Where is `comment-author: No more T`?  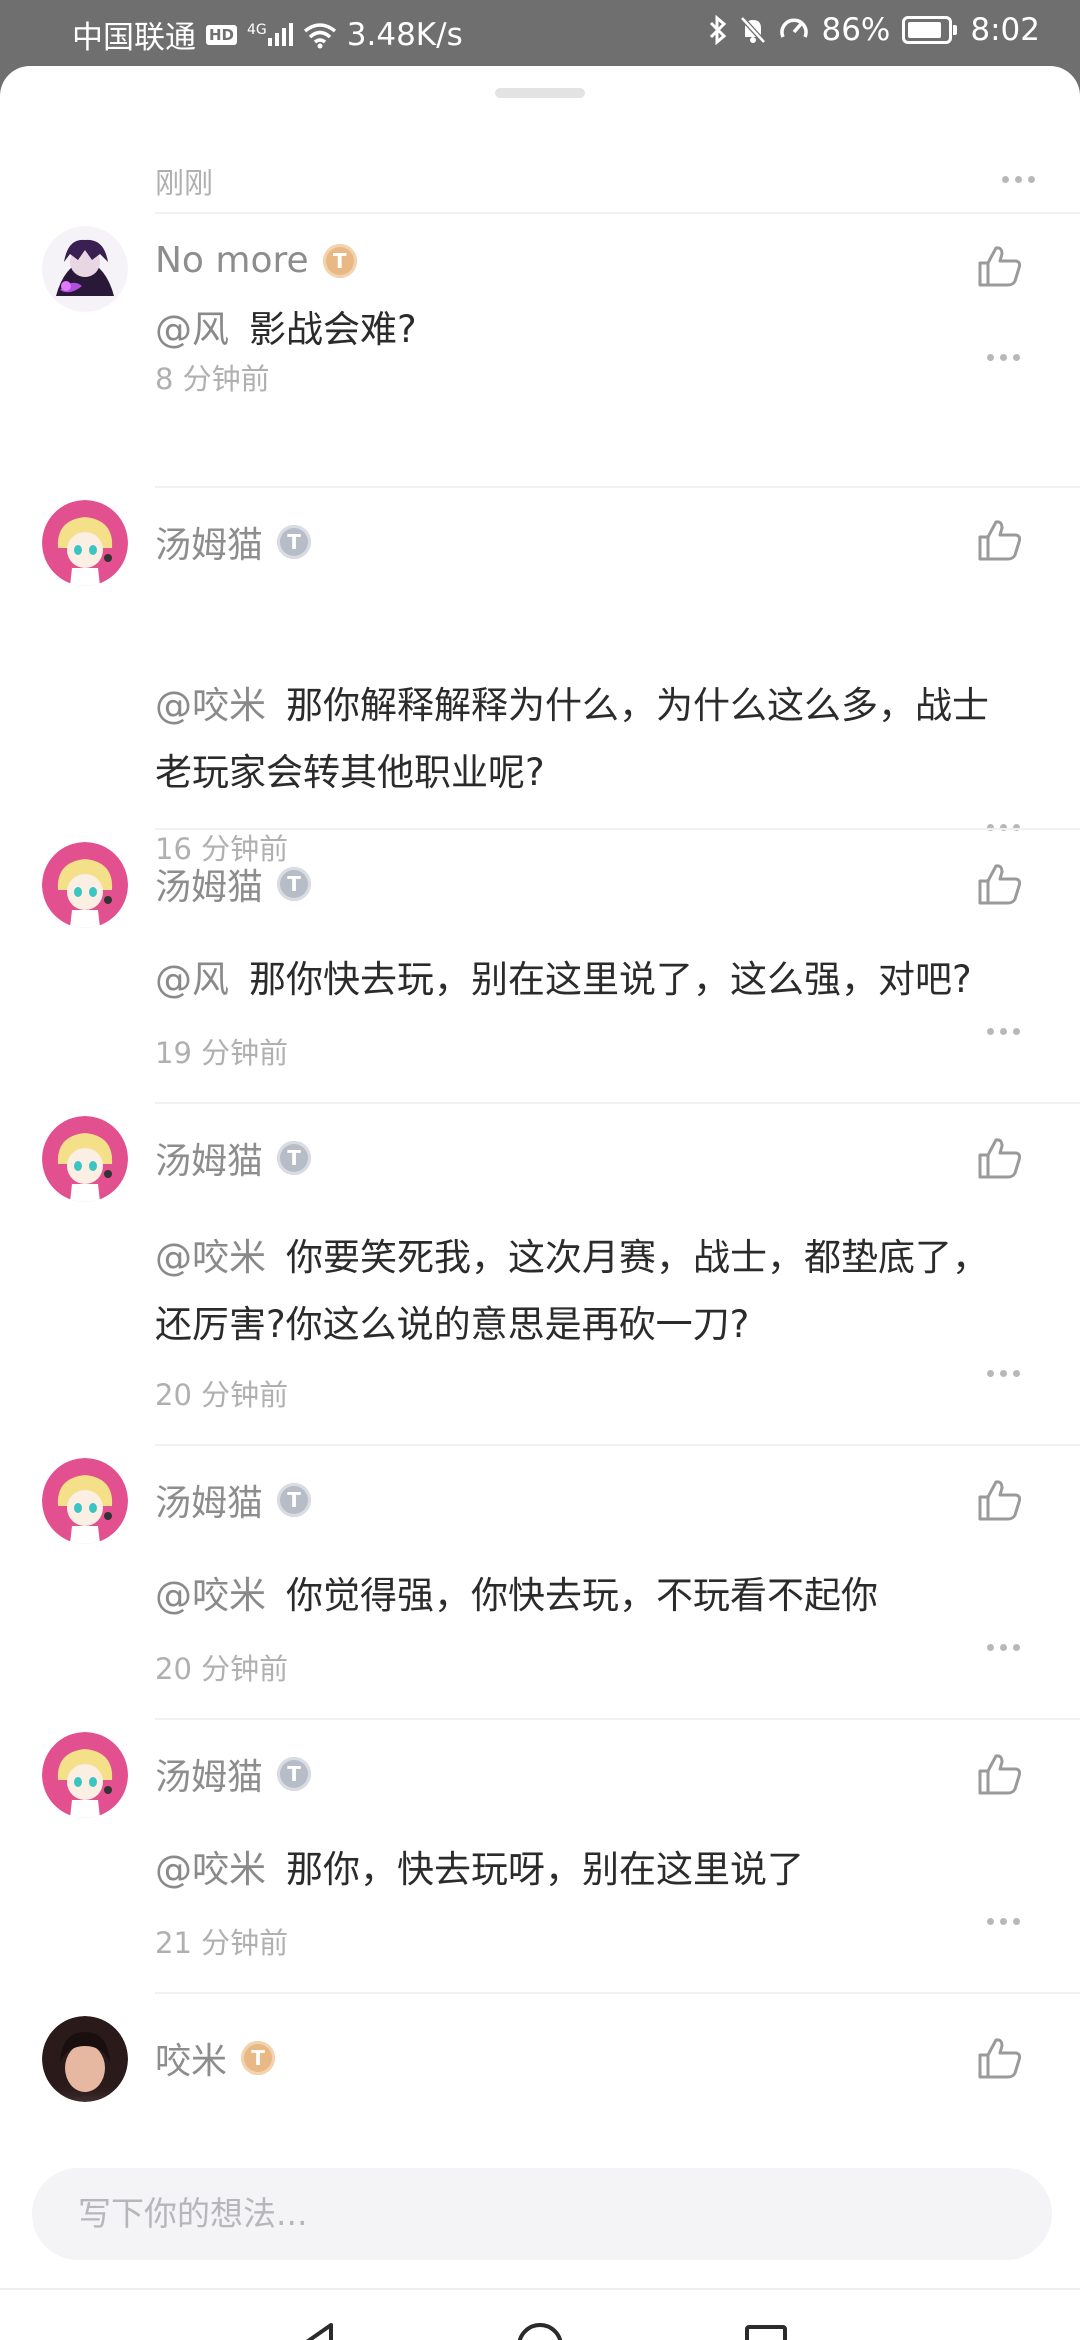
comment-author: No more T is located at coordinates (256, 260).